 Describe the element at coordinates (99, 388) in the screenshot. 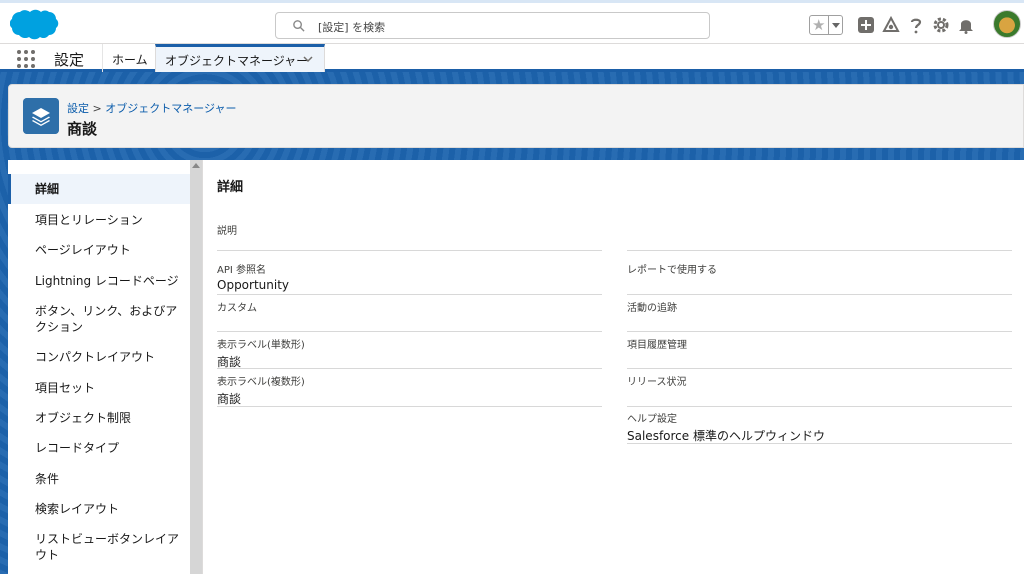

I see `sidebar-item-field-sets: 項目セット` at that location.